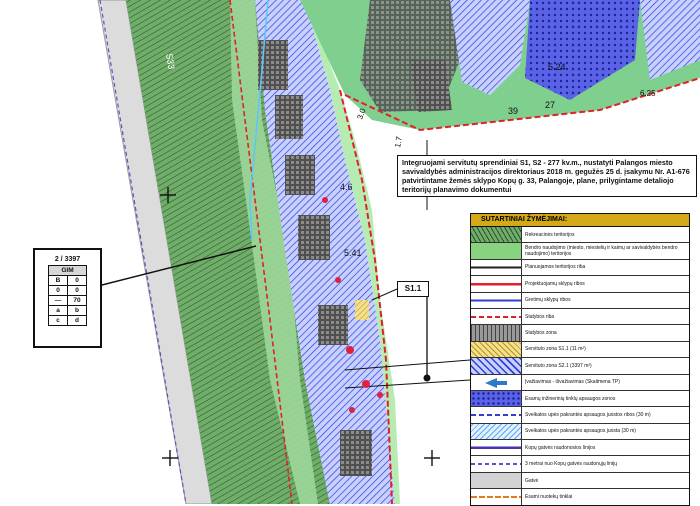 This screenshot has height=506, width=700. Describe the element at coordinates (580, 497) in the screenshot. I see `legend-item: Esami nuotekų tinklai` at that location.